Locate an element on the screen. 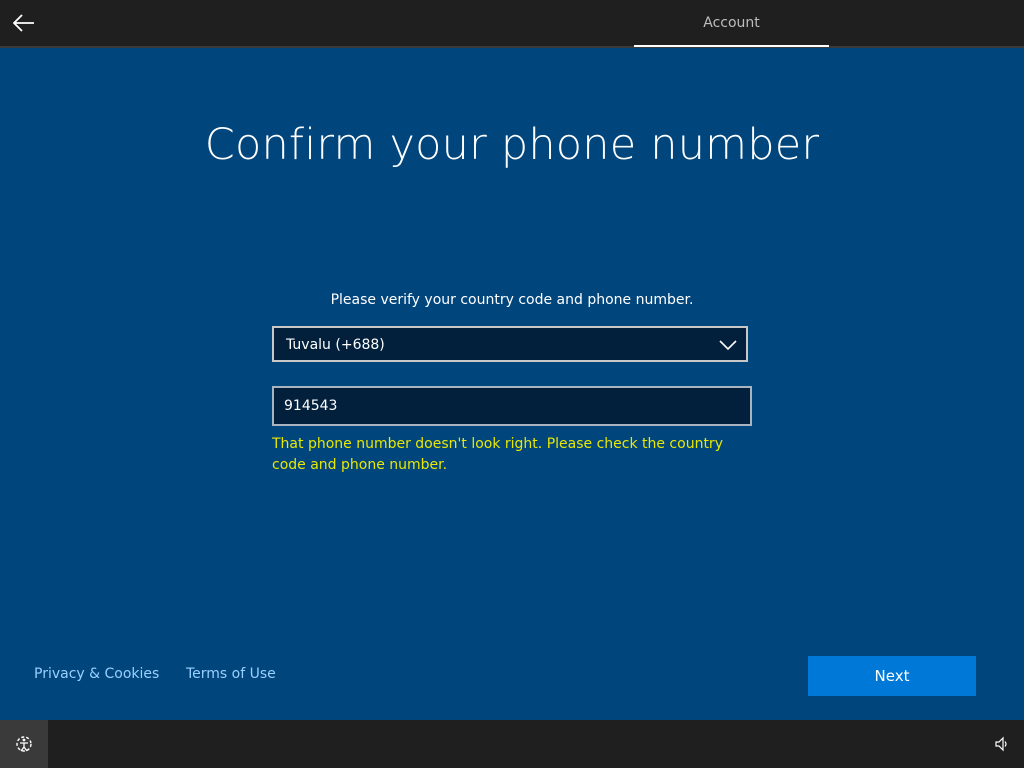 The width and height of the screenshot is (1024, 768). volume-button is located at coordinates (1002, 744).